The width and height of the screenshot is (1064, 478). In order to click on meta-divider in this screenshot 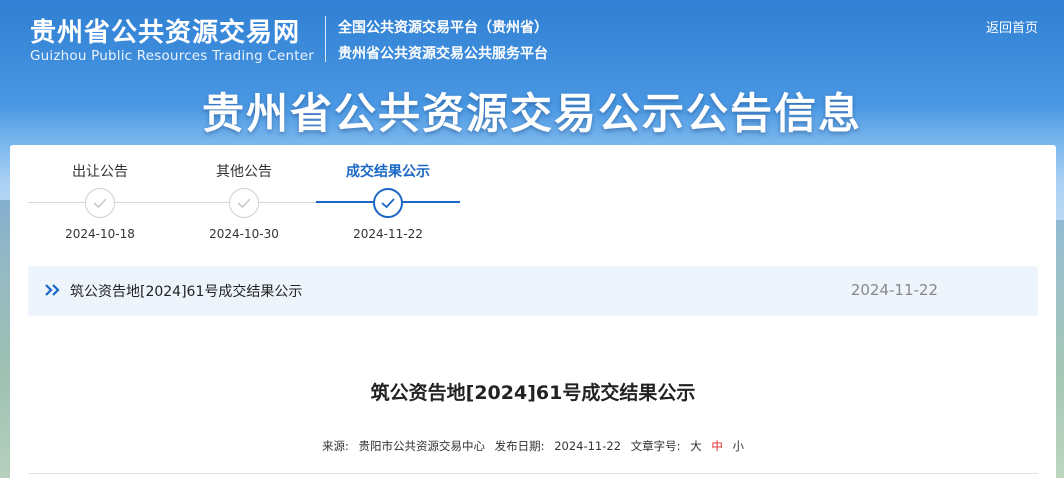, I will do `click(533, 473)`.